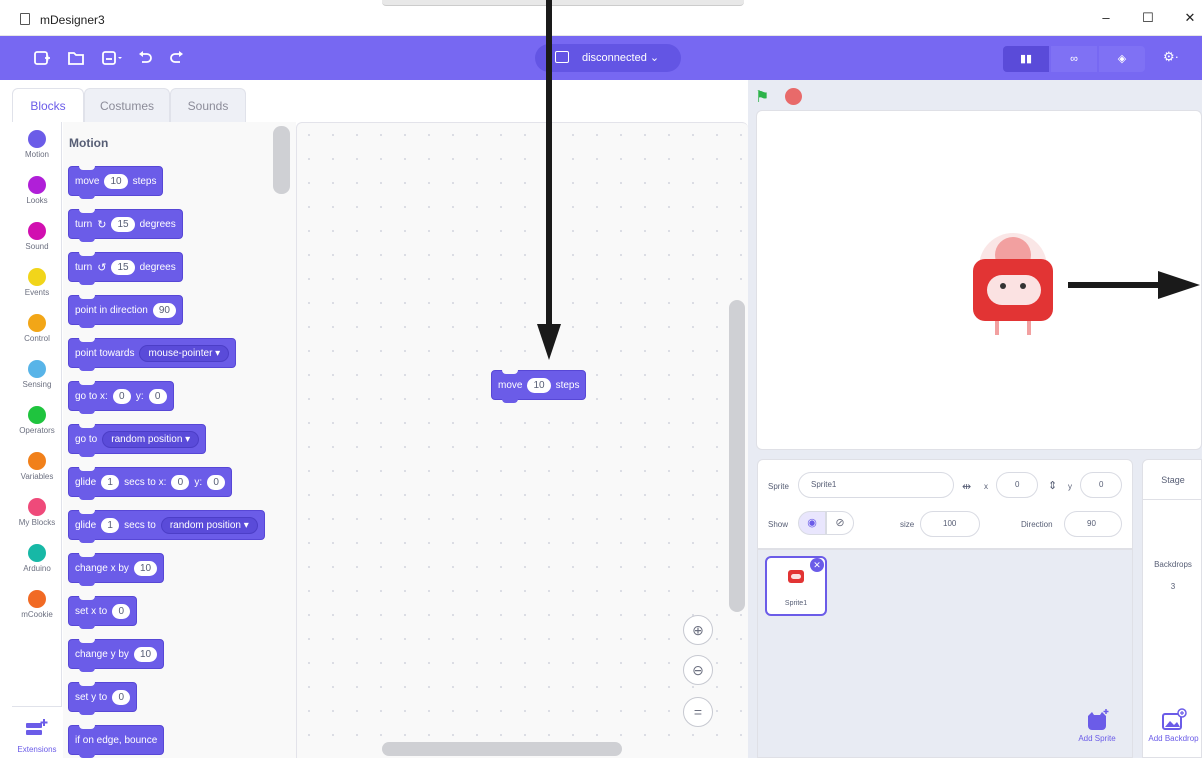  I want to click on close-button: ✕, so click(1190, 18).